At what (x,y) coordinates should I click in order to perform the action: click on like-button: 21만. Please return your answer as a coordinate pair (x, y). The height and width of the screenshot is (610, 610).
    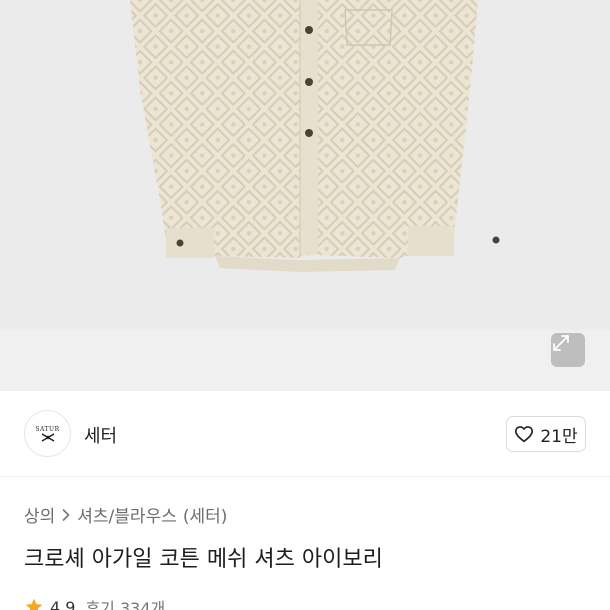
    Looking at the image, I should click on (546, 434).